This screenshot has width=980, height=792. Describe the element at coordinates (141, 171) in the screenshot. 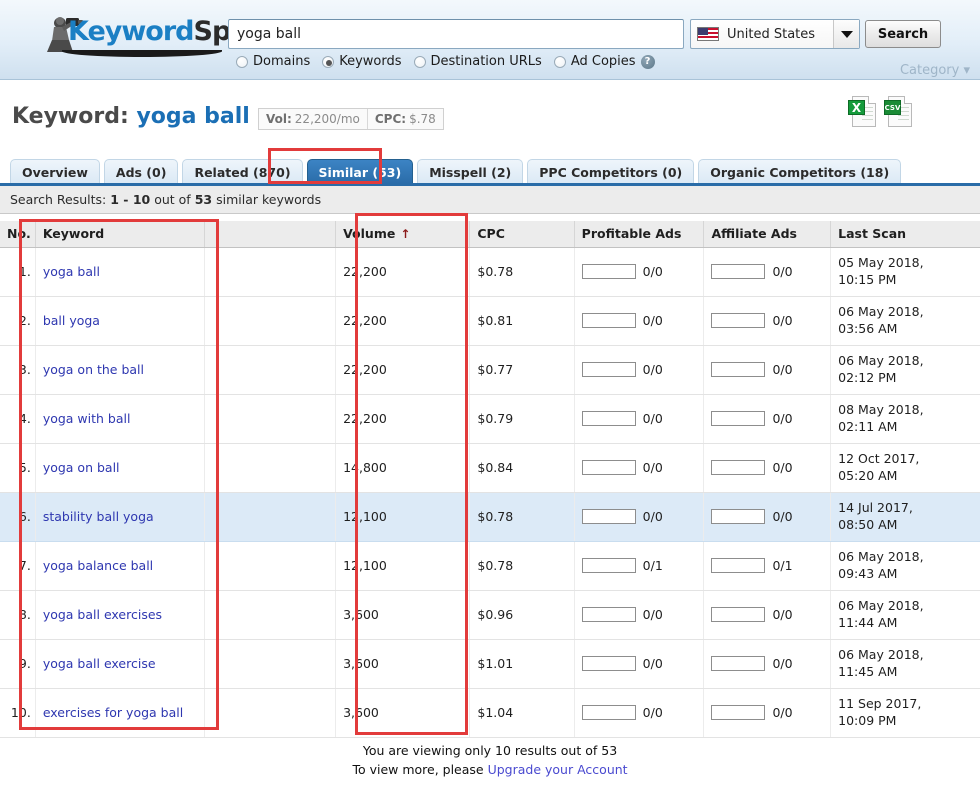

I see `tab-ads: Ads (0)` at that location.